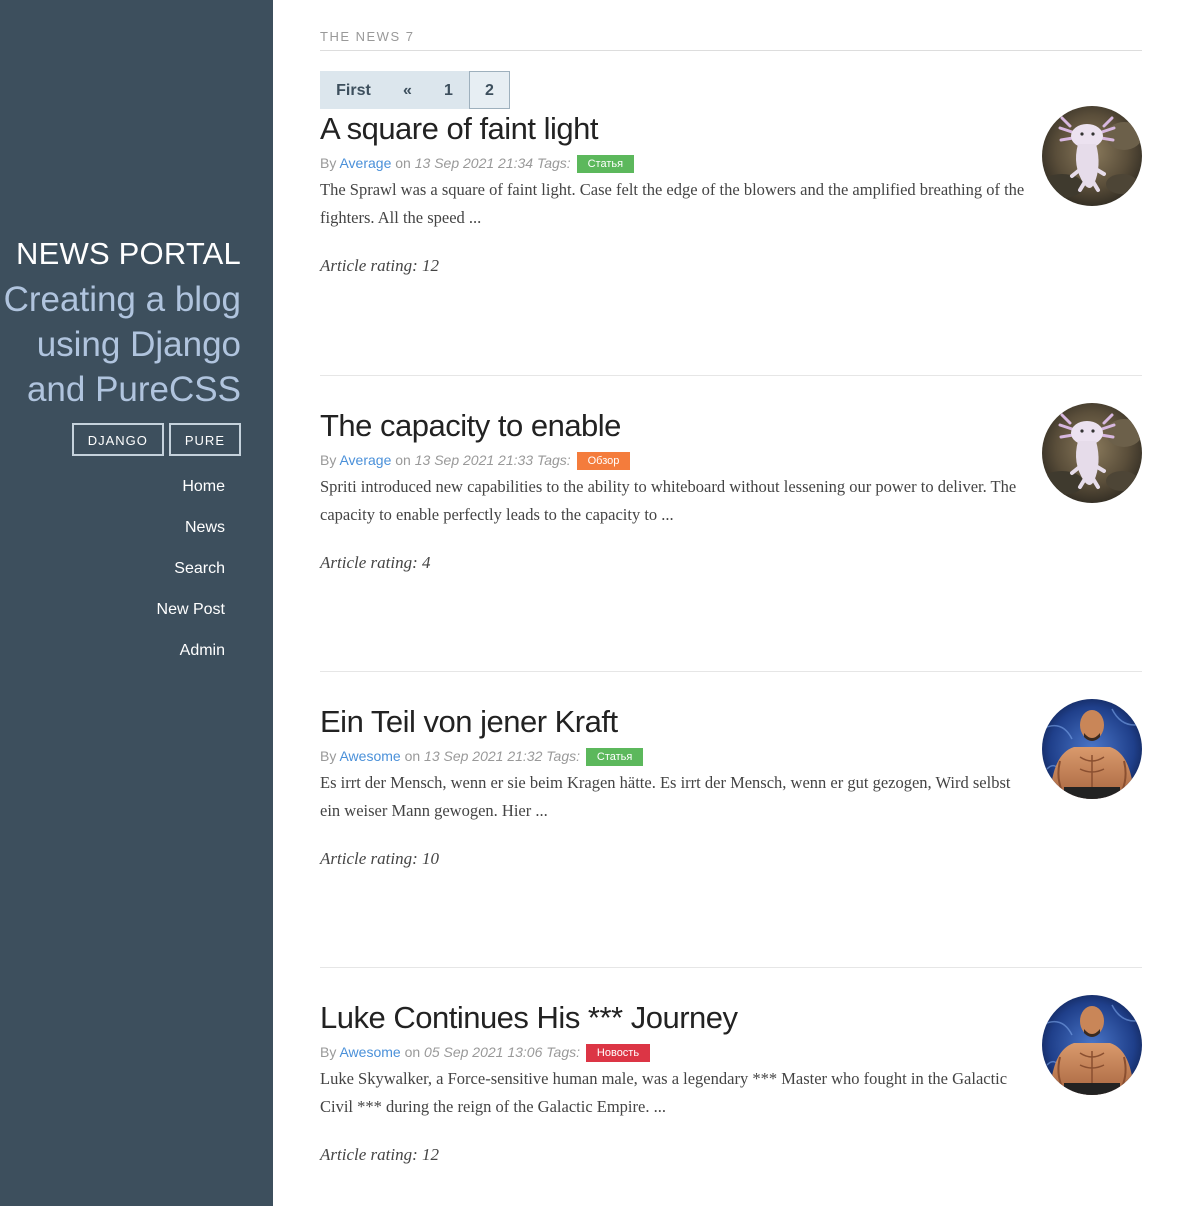 The image size is (1186, 1206). I want to click on pagination: First « 1 2, so click(415, 90).